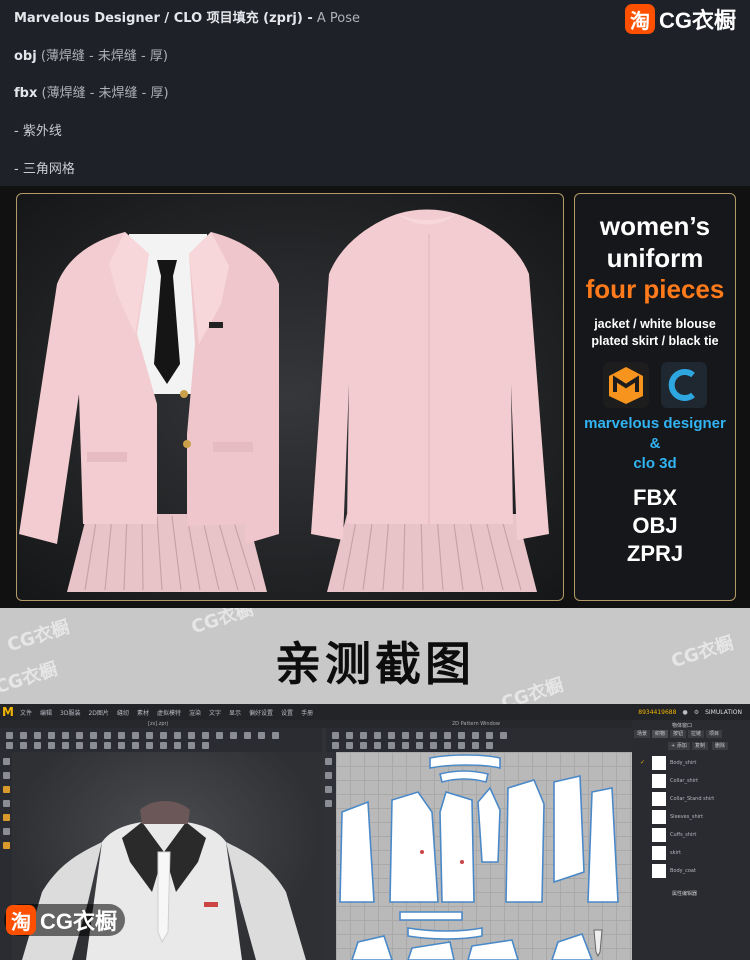 Image resolution: width=750 pixels, height=960 pixels. What do you see at coordinates (307, 712) in the screenshot?
I see `menu-item: 手册` at bounding box center [307, 712].